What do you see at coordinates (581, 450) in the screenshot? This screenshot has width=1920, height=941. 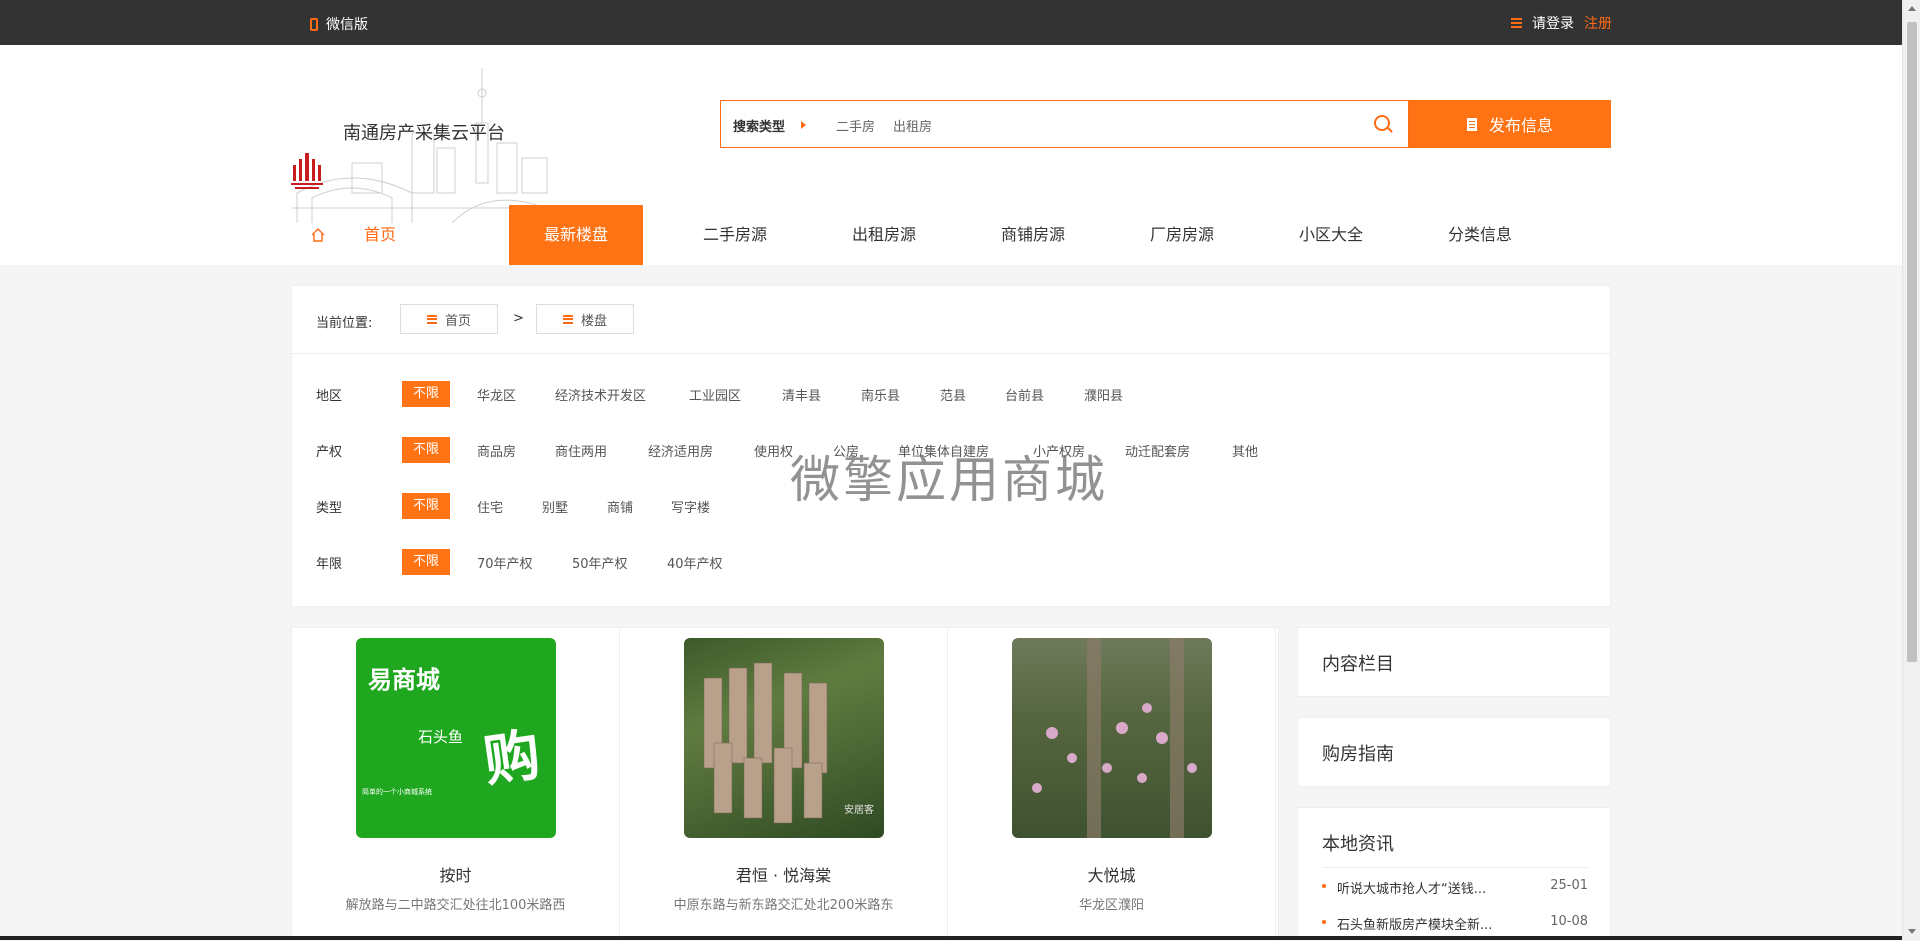 I see `filter-chip: 商住两用` at bounding box center [581, 450].